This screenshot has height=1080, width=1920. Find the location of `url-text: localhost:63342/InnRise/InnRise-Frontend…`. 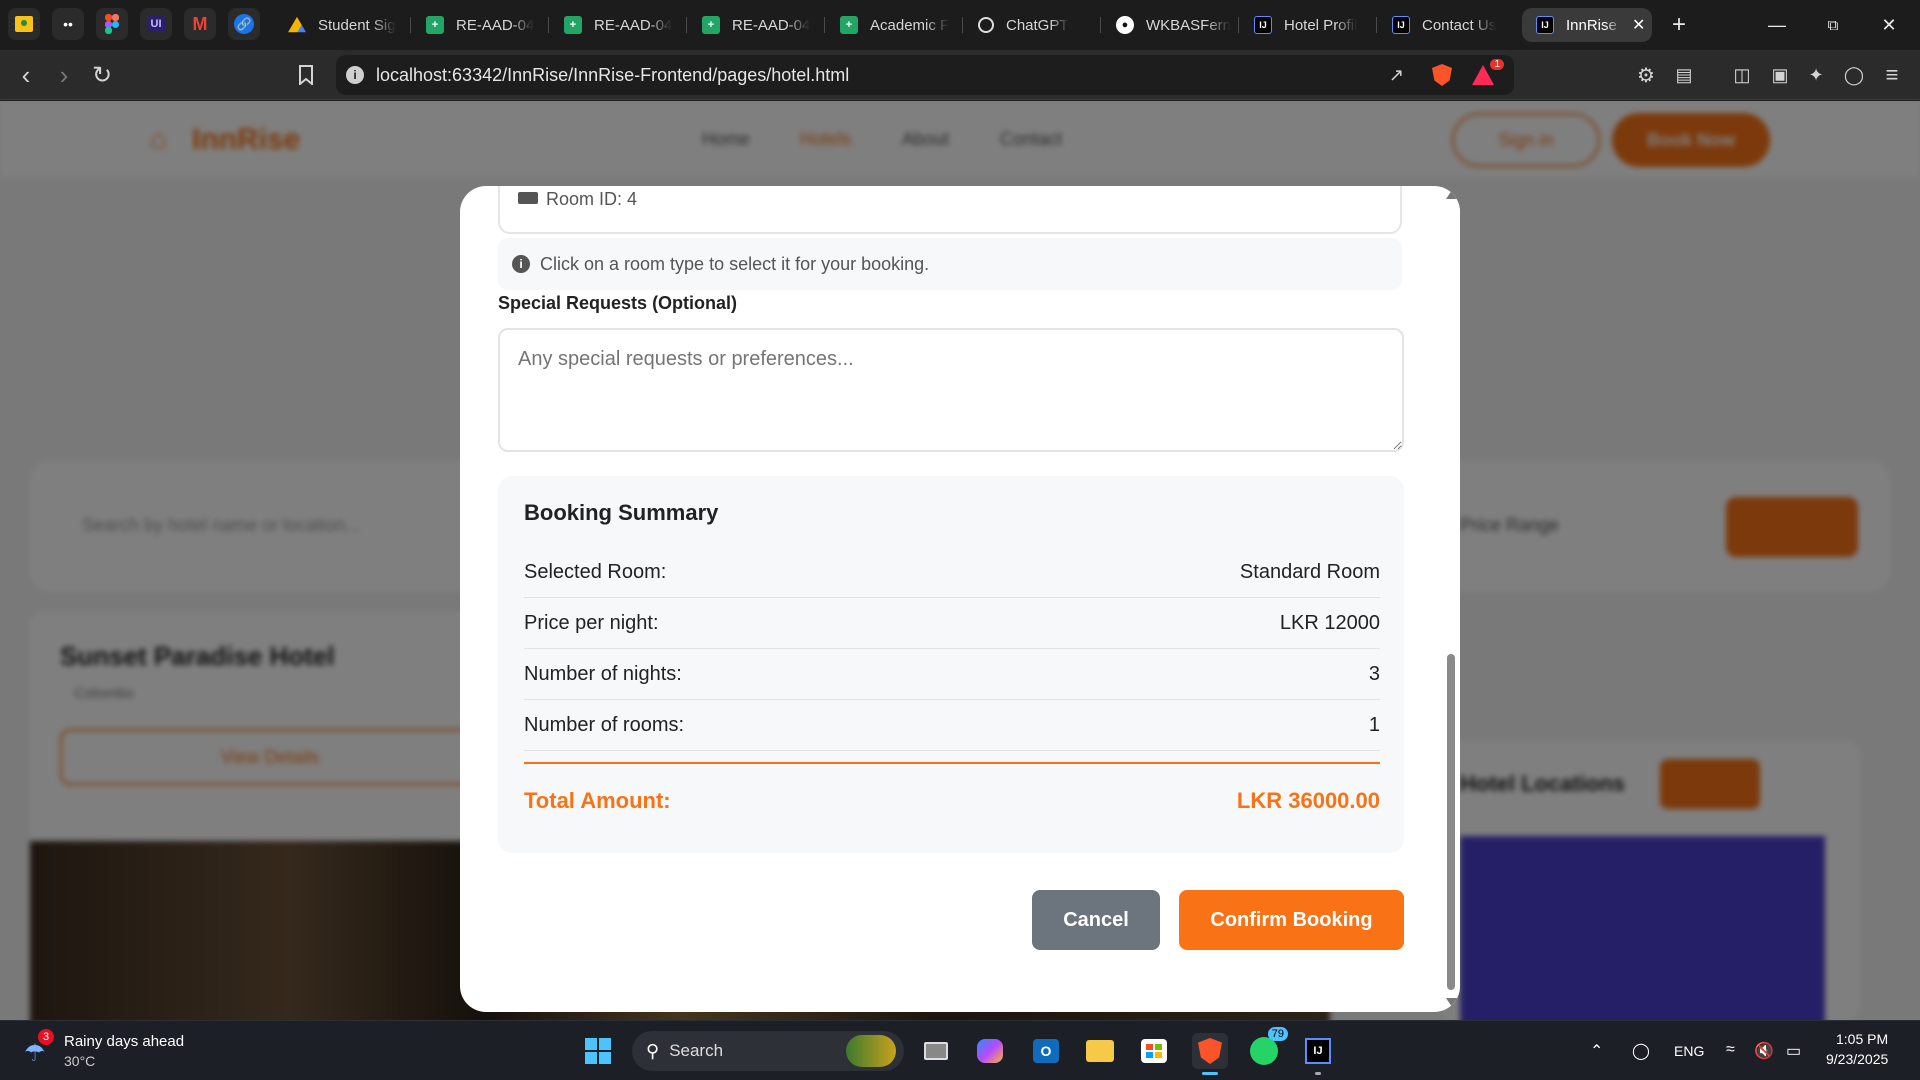

url-text: localhost:63342/InnRise/InnRise-Frontend… is located at coordinates (613, 74).